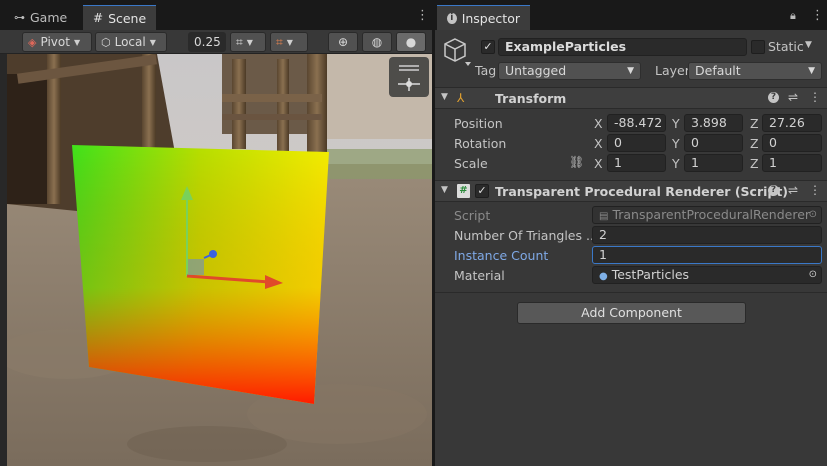  I want to click on static-label: Static, so click(786, 46).